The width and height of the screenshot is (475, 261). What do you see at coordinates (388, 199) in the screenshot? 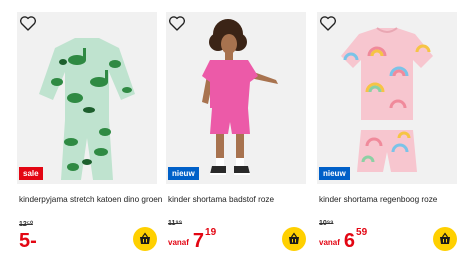
I see `product-title: kinder shortama regenboog roze` at bounding box center [388, 199].